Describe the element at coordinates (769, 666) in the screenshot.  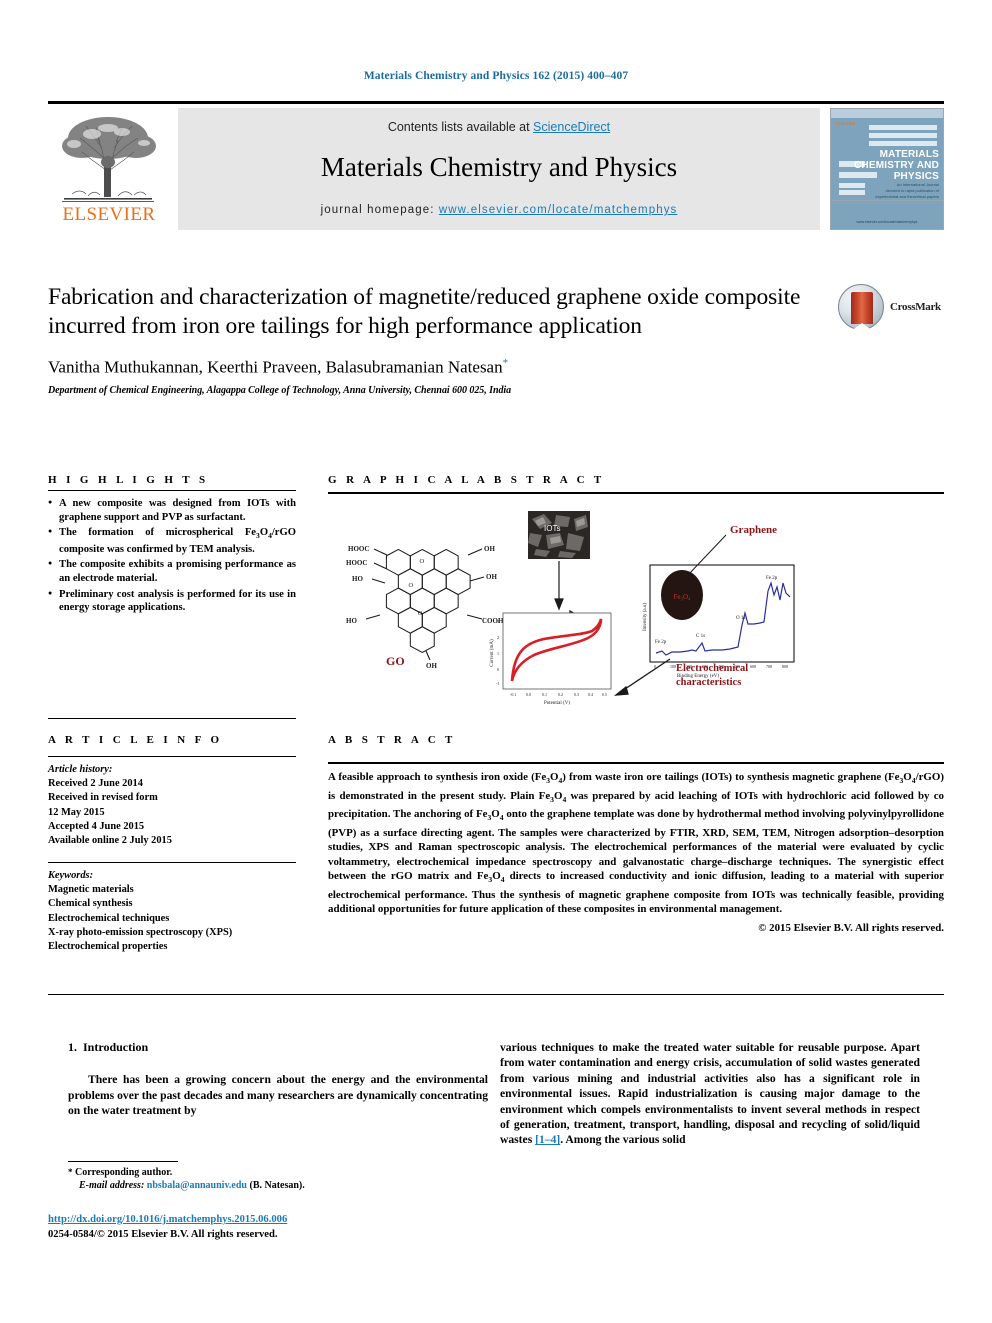
I see `svg-text: 700` at that location.